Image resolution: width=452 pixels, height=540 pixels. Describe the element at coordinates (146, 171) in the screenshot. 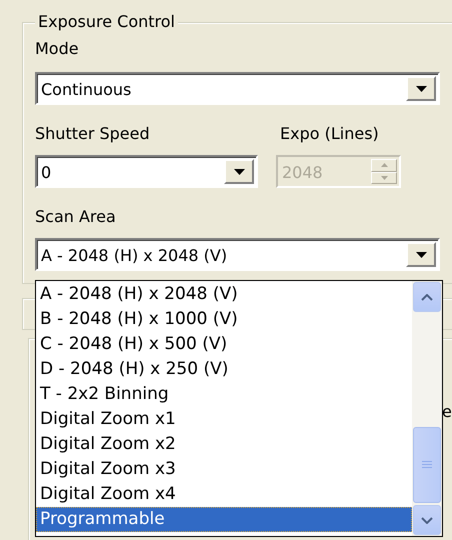

I see `shutter-speed-dropdown: 0` at that location.